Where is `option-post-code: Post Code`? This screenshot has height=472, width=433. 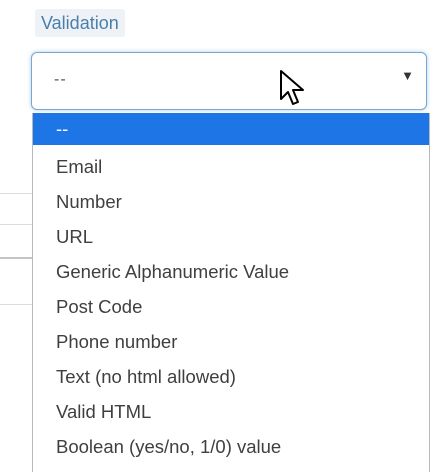
option-post-code: Post Code is located at coordinates (231, 307).